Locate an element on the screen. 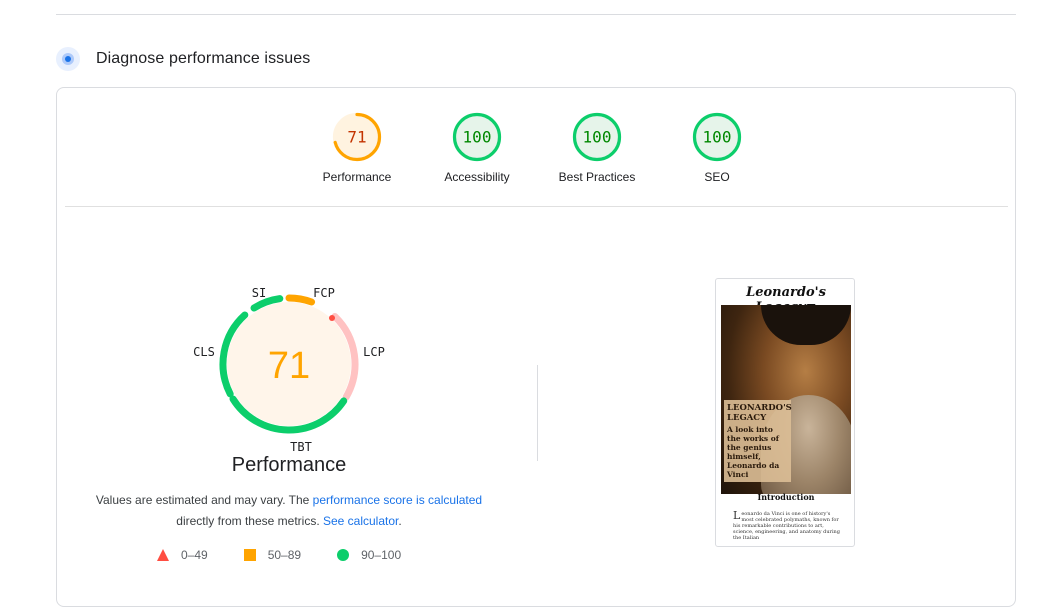 The height and width of the screenshot is (607, 1050). metric-label-tbt: TBT is located at coordinates (301, 447).